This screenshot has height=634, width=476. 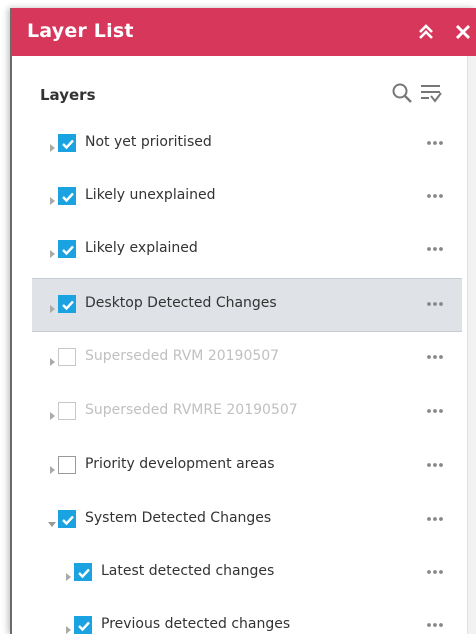 What do you see at coordinates (238, 144) in the screenshot?
I see `layer-row: Not yet prioritised` at bounding box center [238, 144].